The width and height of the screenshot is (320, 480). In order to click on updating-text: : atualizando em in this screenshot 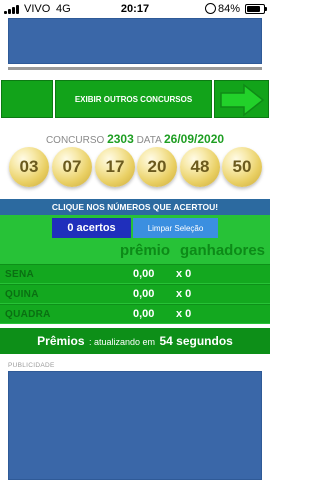, I will do `click(122, 342)`.